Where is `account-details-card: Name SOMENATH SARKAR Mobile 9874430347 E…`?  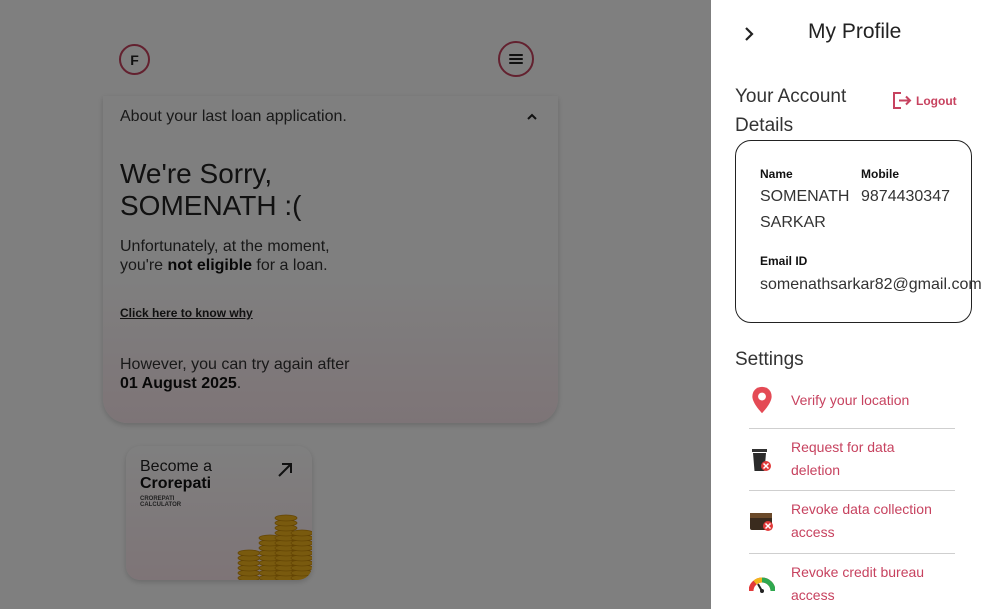 account-details-card: Name SOMENATH SARKAR Mobile 9874430347 E… is located at coordinates (858, 231).